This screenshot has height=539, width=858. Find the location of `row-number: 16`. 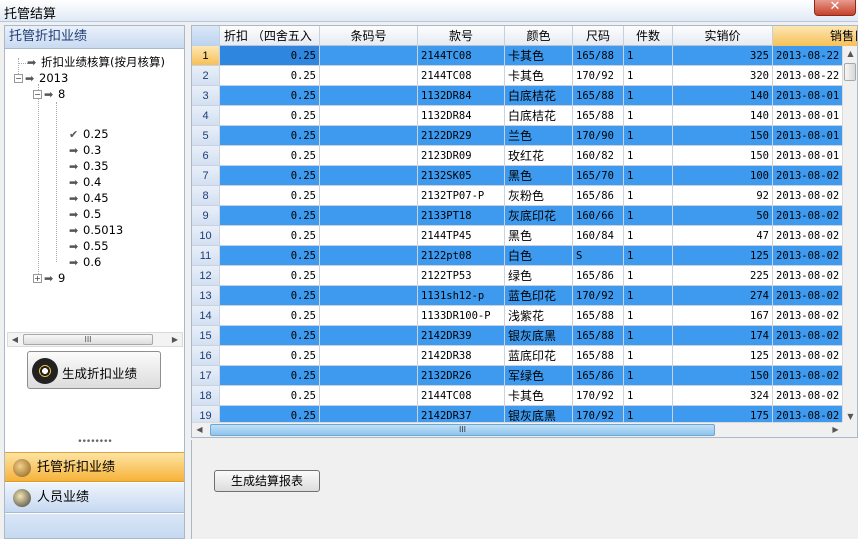

row-number: 16 is located at coordinates (206, 356).